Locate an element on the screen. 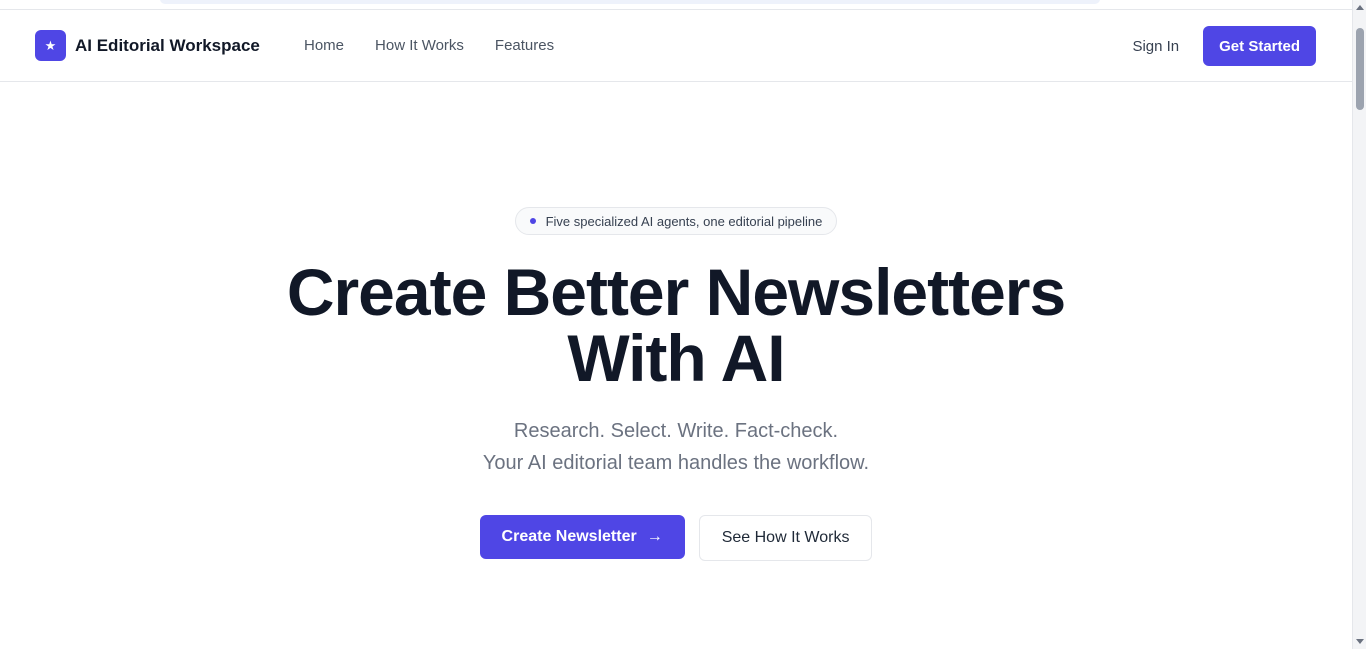 Image resolution: width=1366 pixels, height=649 pixels. browser-top-strip is located at coordinates (676, 5).